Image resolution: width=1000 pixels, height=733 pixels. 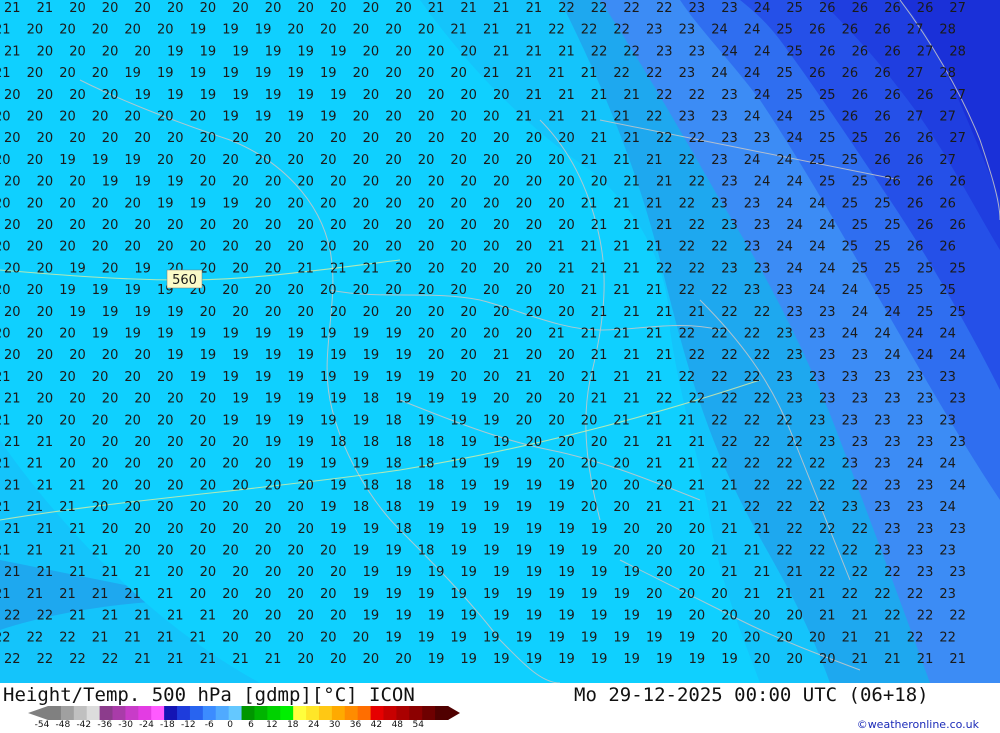 I want to click on valid-time: Mo 29-12-2025 00:00 UTC (06+18), so click(x=751, y=695).